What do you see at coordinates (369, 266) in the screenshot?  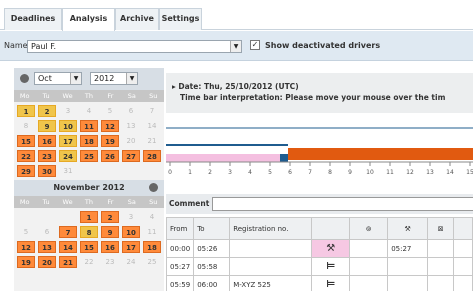 I see `cell-clock` at bounding box center [369, 266].